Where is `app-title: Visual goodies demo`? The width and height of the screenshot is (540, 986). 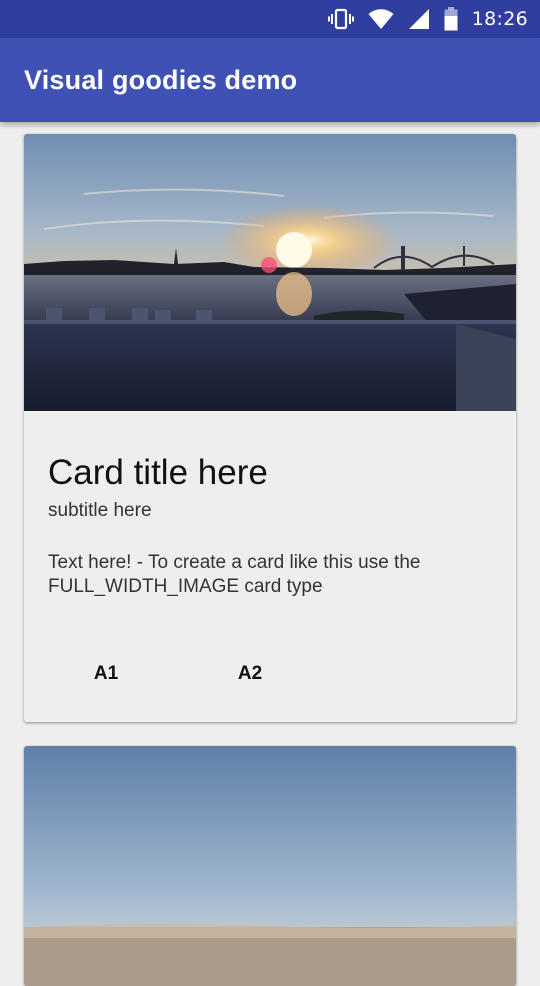 app-title: Visual goodies demo is located at coordinates (161, 80).